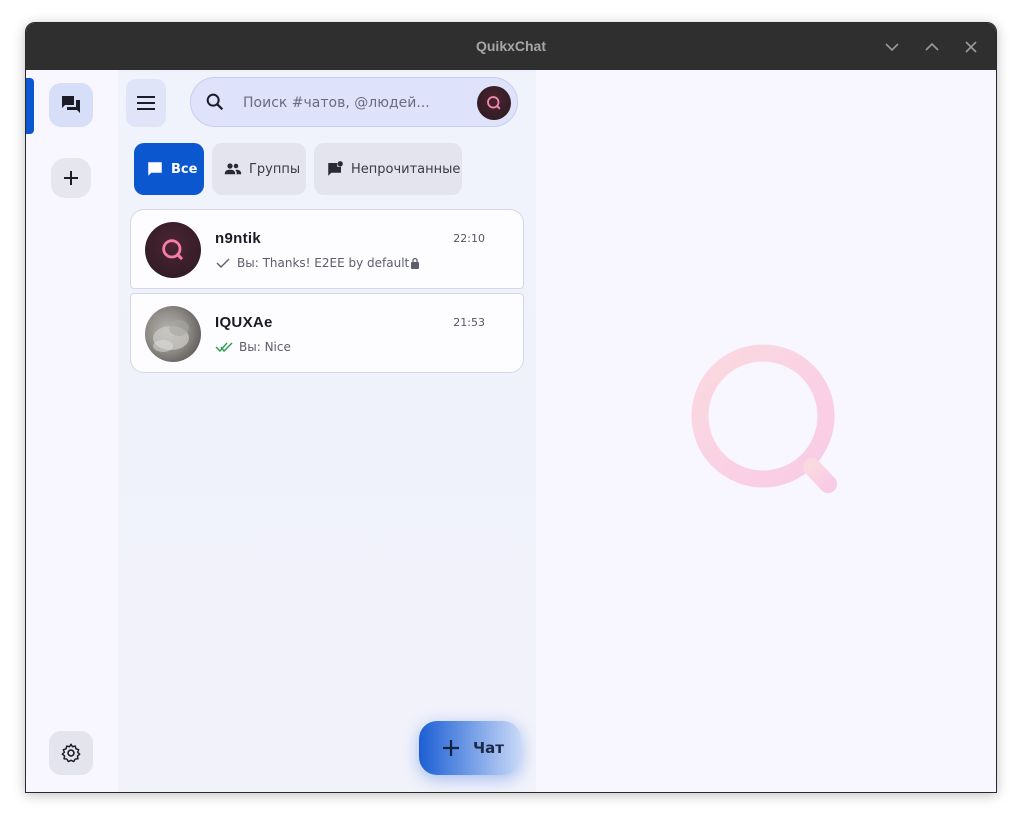 This screenshot has width=1020, height=819. I want to click on unread-icon, so click(335, 168).